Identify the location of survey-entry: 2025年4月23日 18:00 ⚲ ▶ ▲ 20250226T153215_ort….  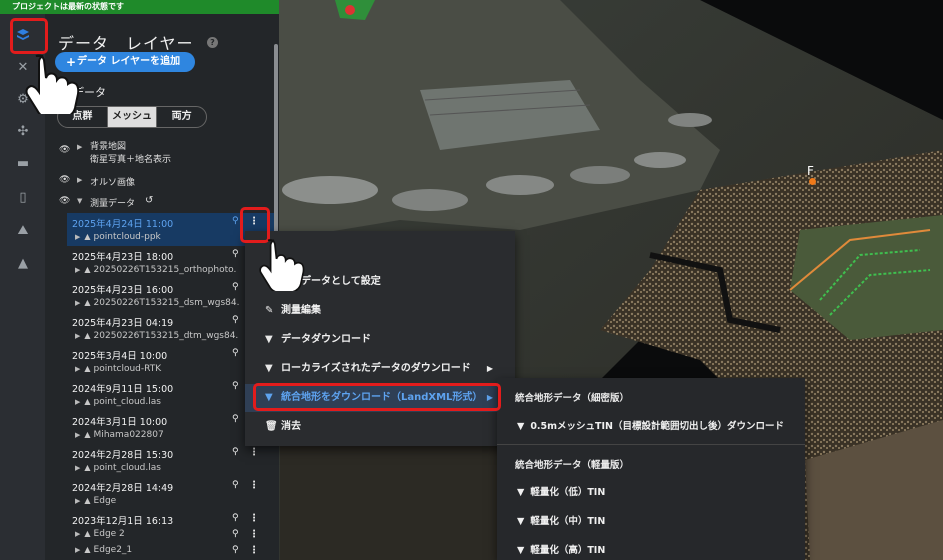
(171, 262).